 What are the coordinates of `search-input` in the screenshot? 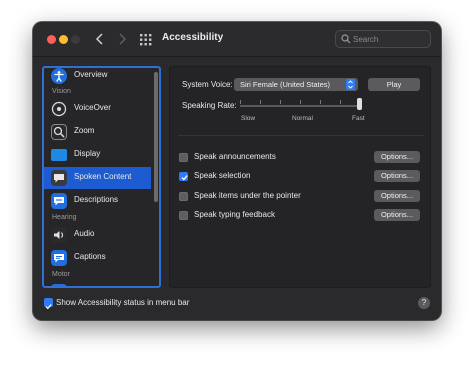 It's located at (390, 39).